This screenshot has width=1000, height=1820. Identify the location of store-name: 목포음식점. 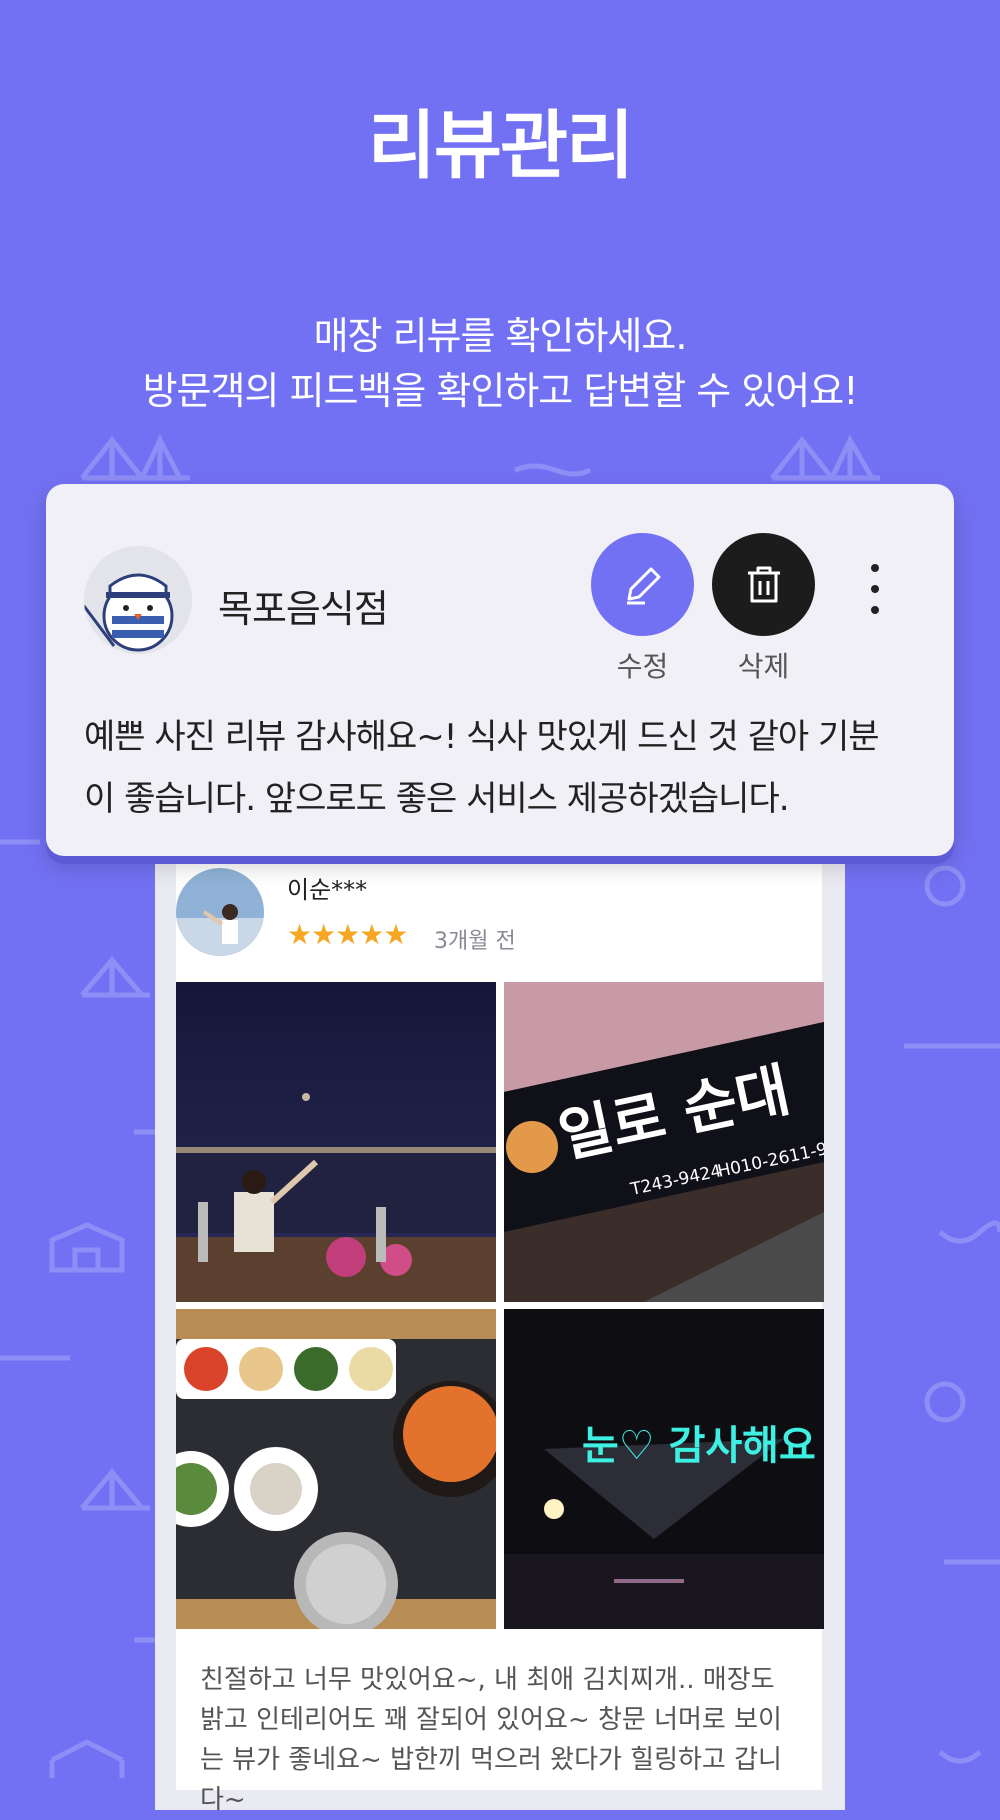
(303, 609).